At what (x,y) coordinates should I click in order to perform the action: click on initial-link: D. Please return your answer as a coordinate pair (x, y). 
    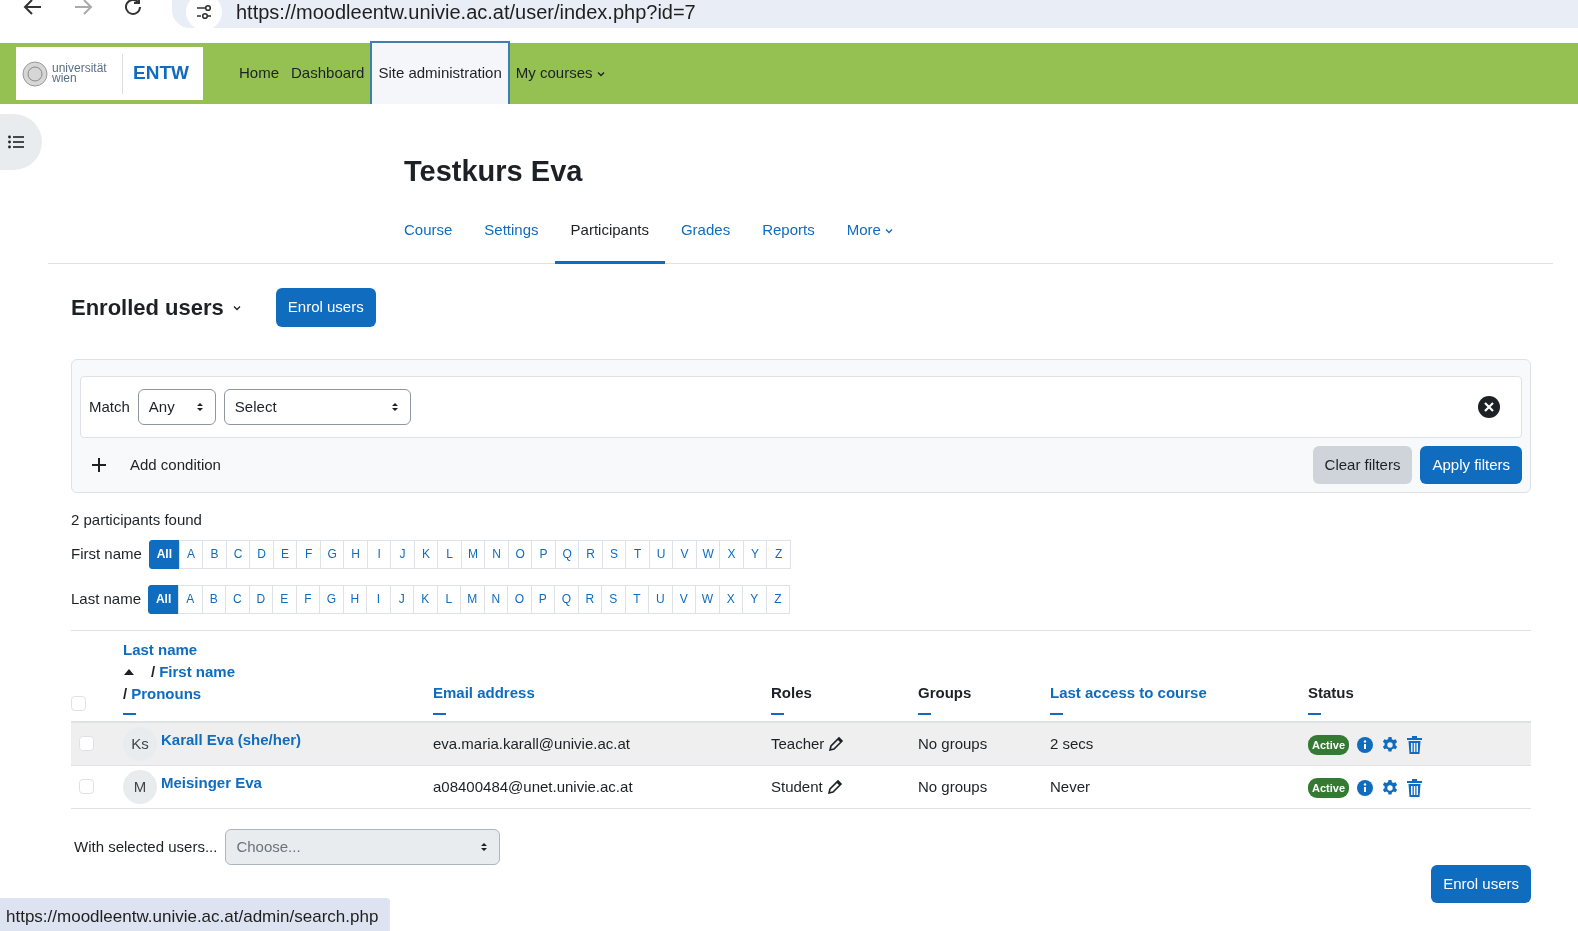
    Looking at the image, I should click on (261, 554).